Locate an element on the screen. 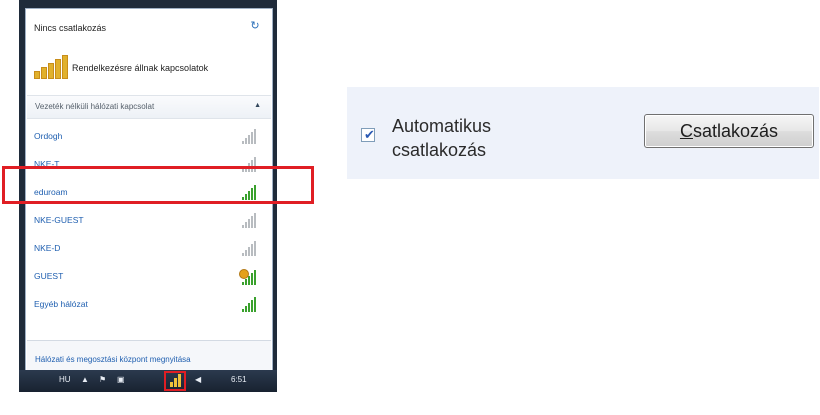  network-bars-icon is located at coordinates (51, 67).